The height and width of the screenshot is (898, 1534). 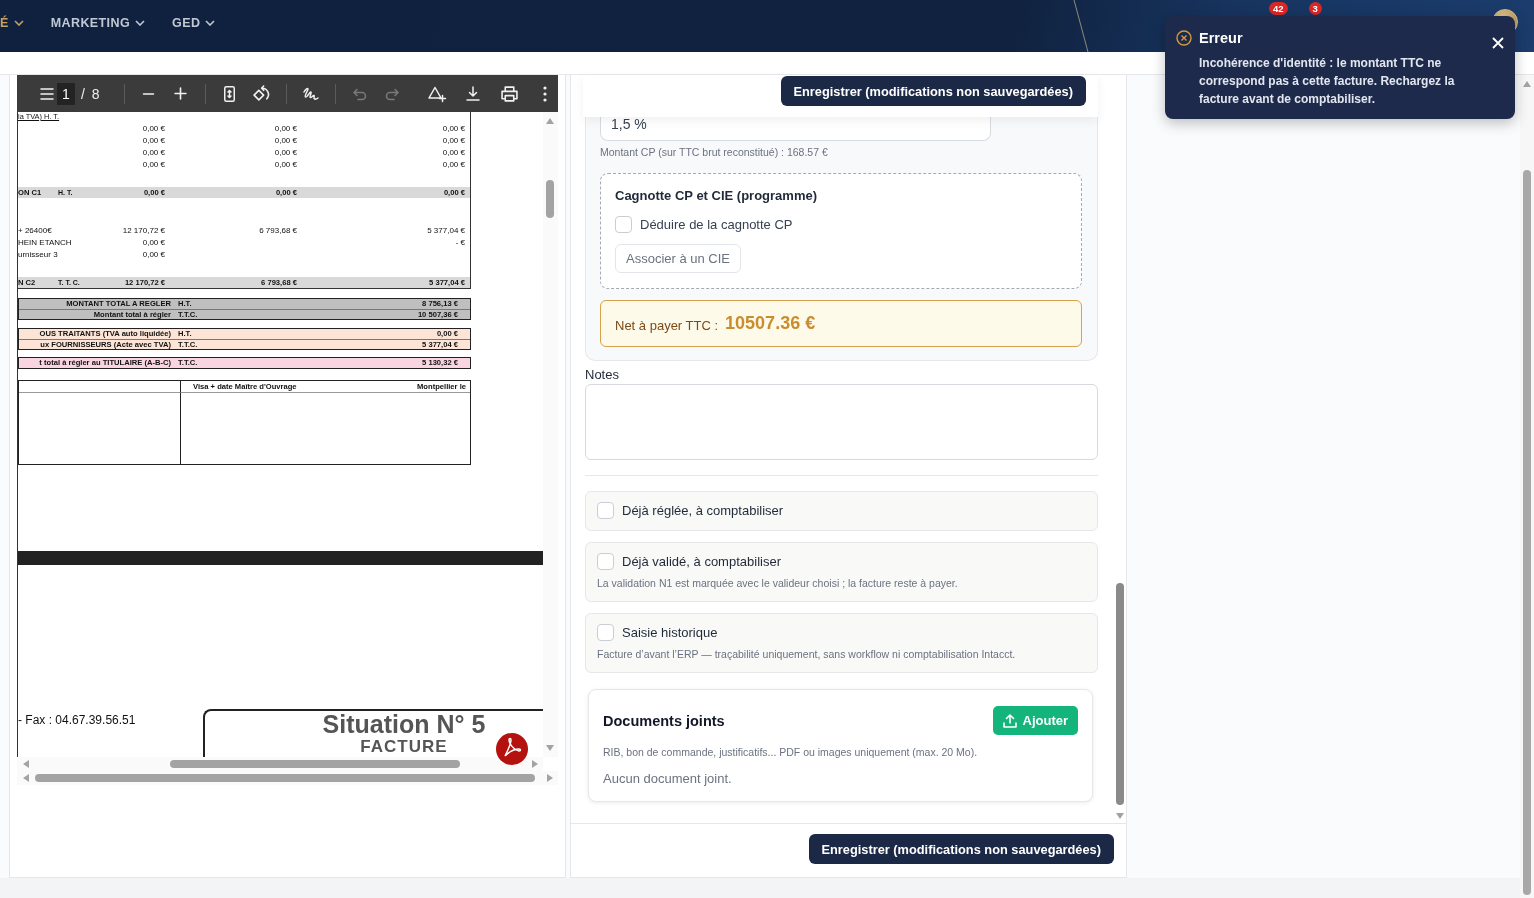 I want to click on nav-menu-item: MARKETING, so click(x=98, y=23).